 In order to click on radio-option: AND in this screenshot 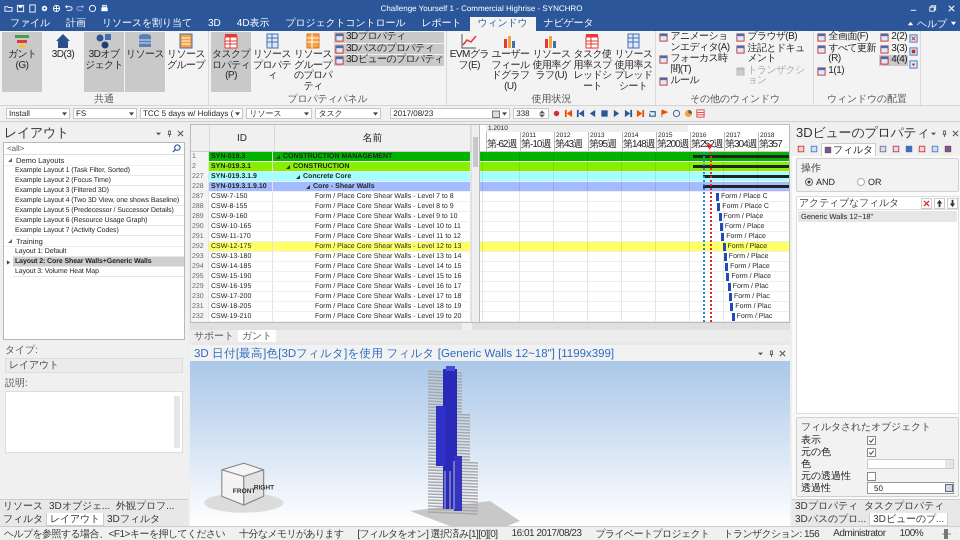, I will do `click(820, 182)`.